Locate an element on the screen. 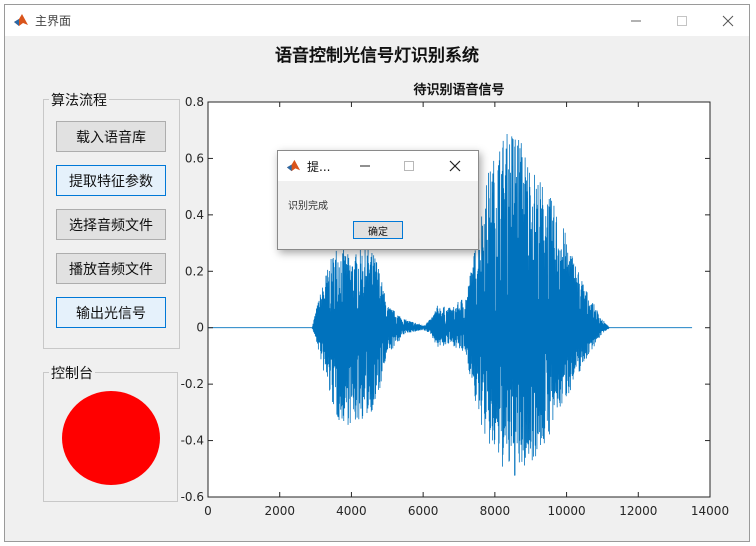 This screenshot has width=756, height=546. y-tick-label: 0.6 is located at coordinates (194, 158).